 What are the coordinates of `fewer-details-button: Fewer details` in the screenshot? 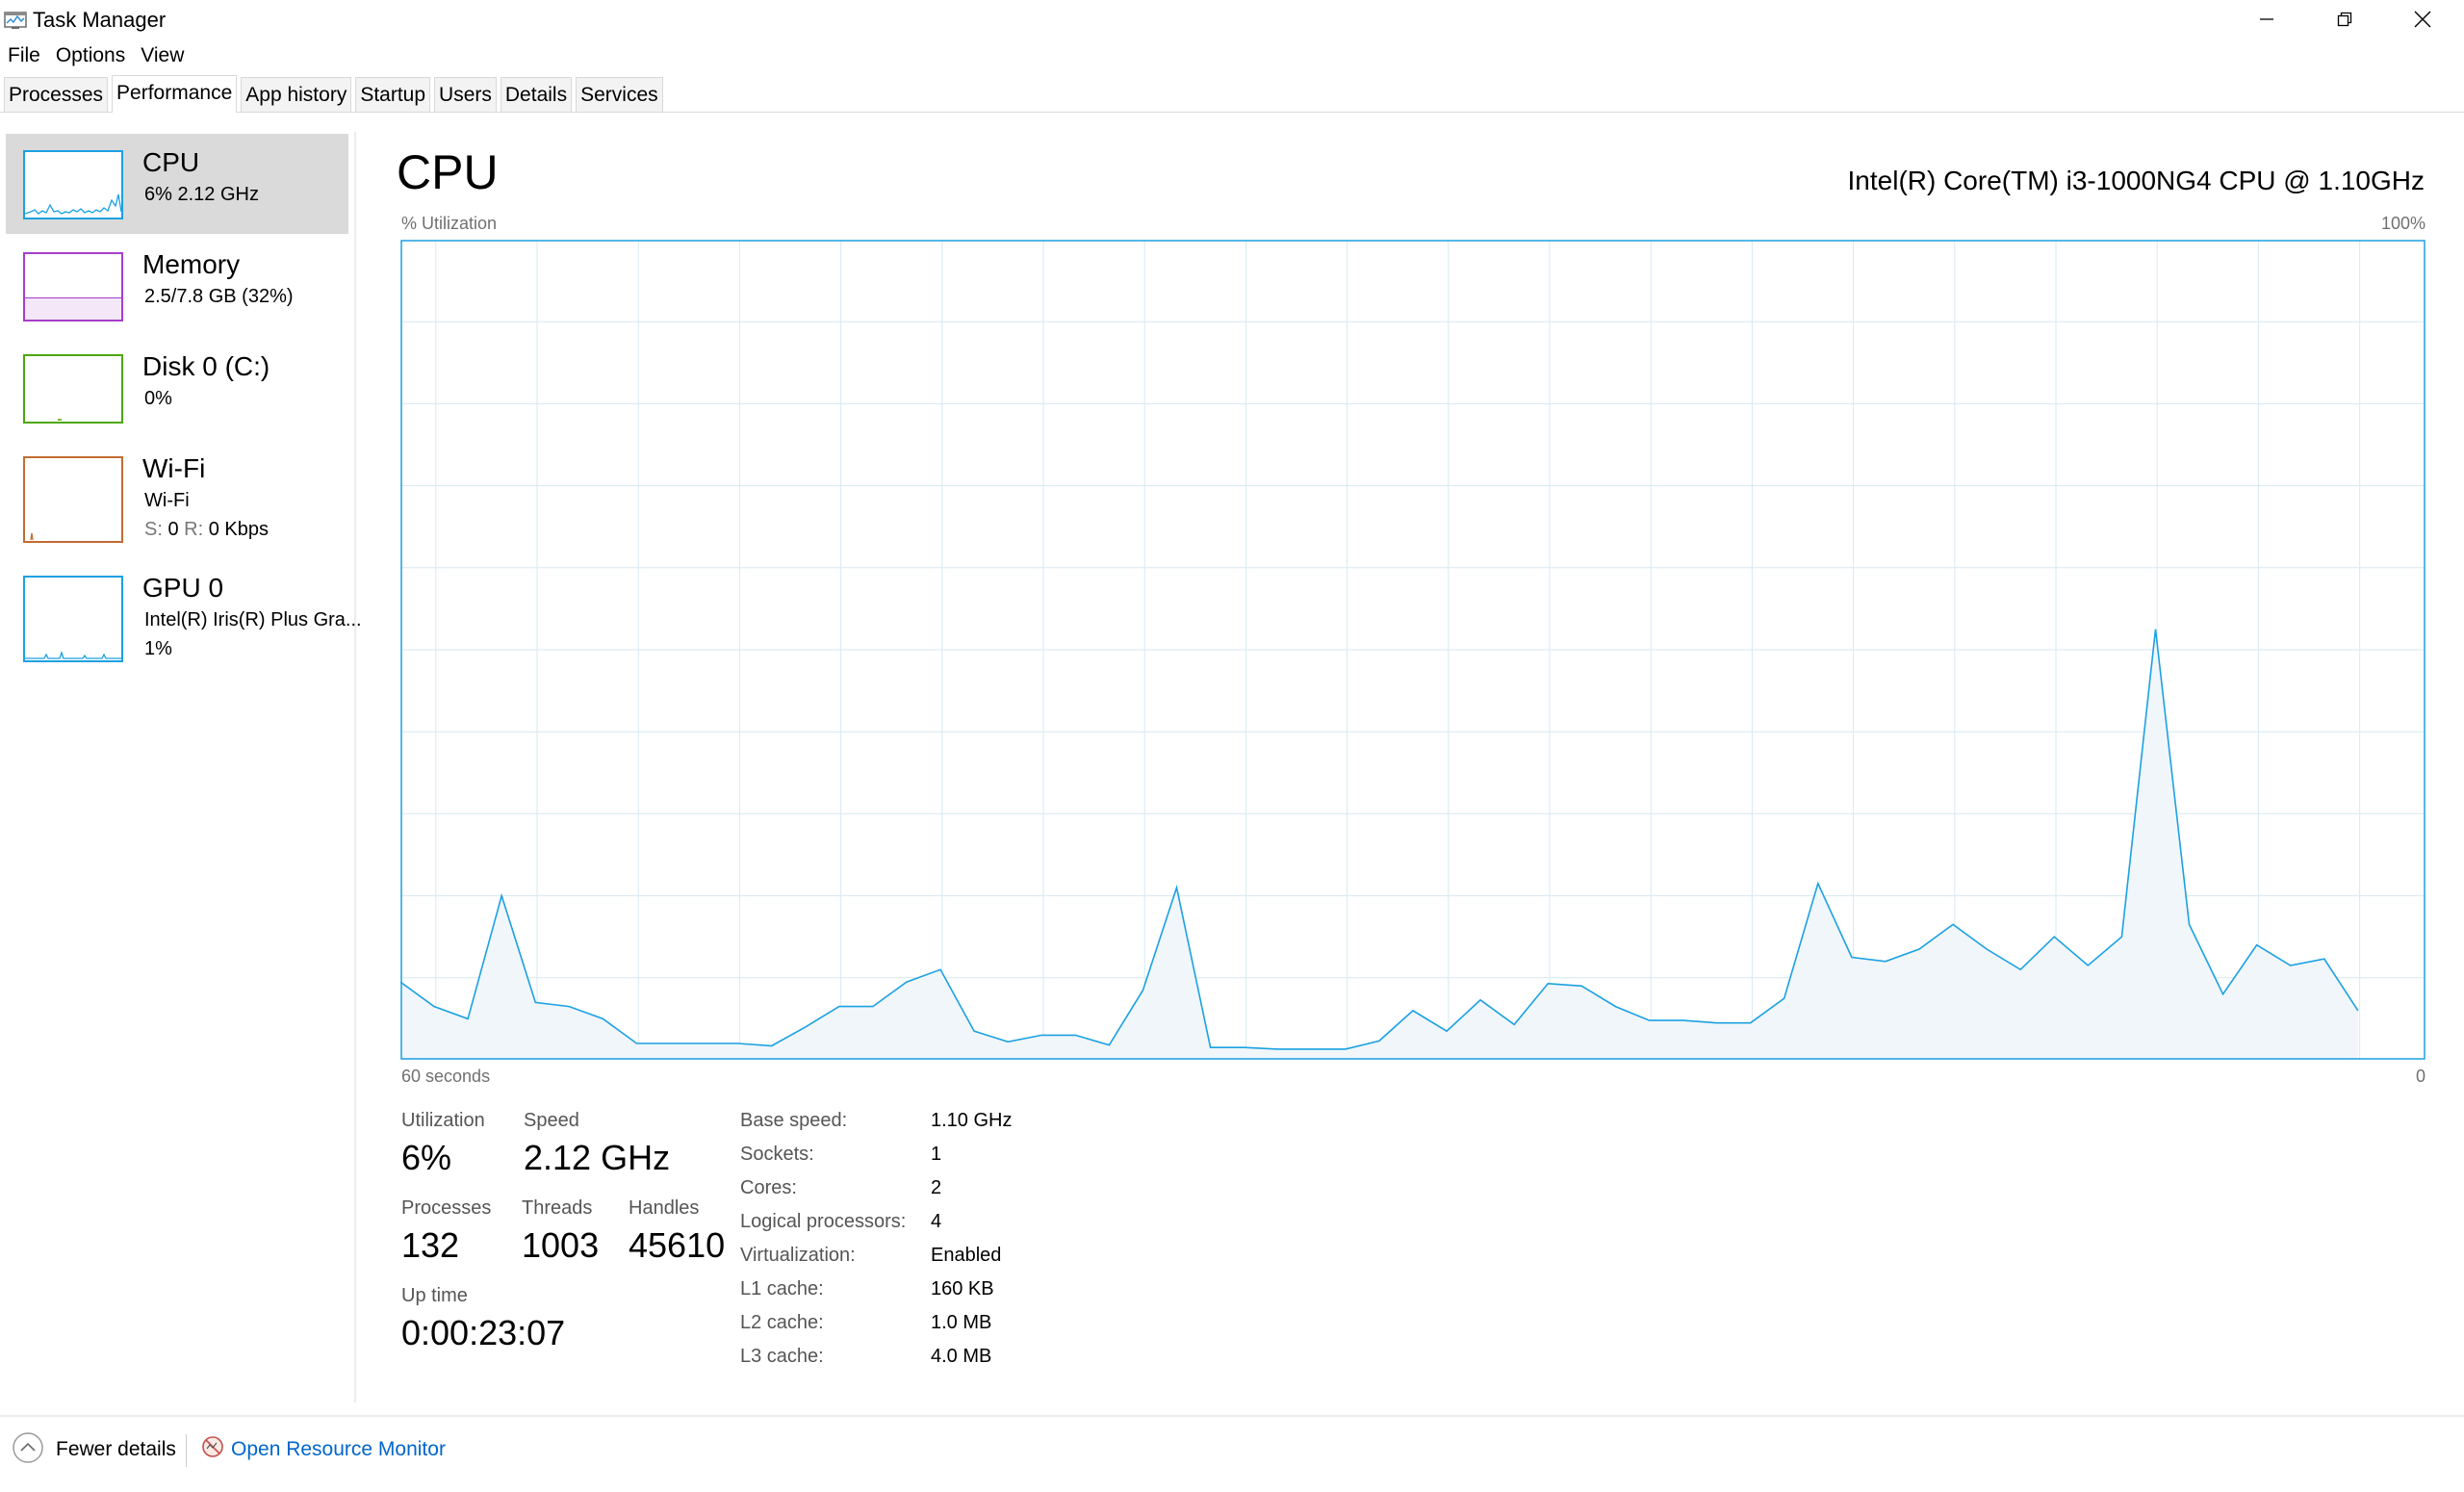 It's located at (116, 1449).